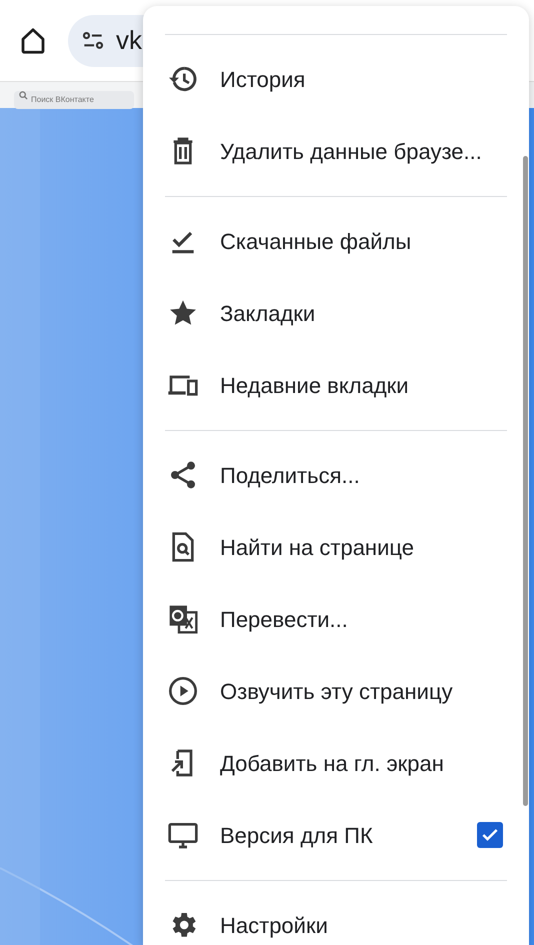 This screenshot has width=534, height=945. What do you see at coordinates (490, 835) in the screenshot?
I see `checkbox` at bounding box center [490, 835].